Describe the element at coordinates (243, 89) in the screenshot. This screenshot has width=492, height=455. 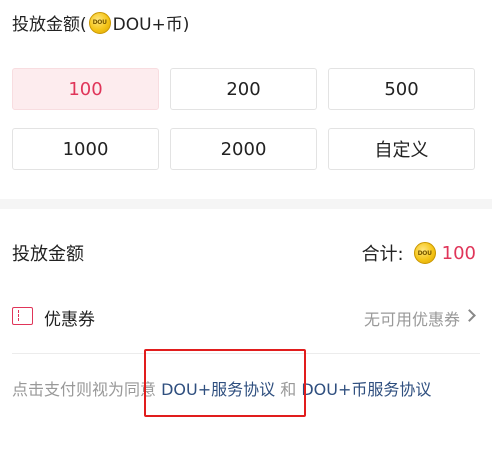
I see `amount-option-200: 200` at that location.